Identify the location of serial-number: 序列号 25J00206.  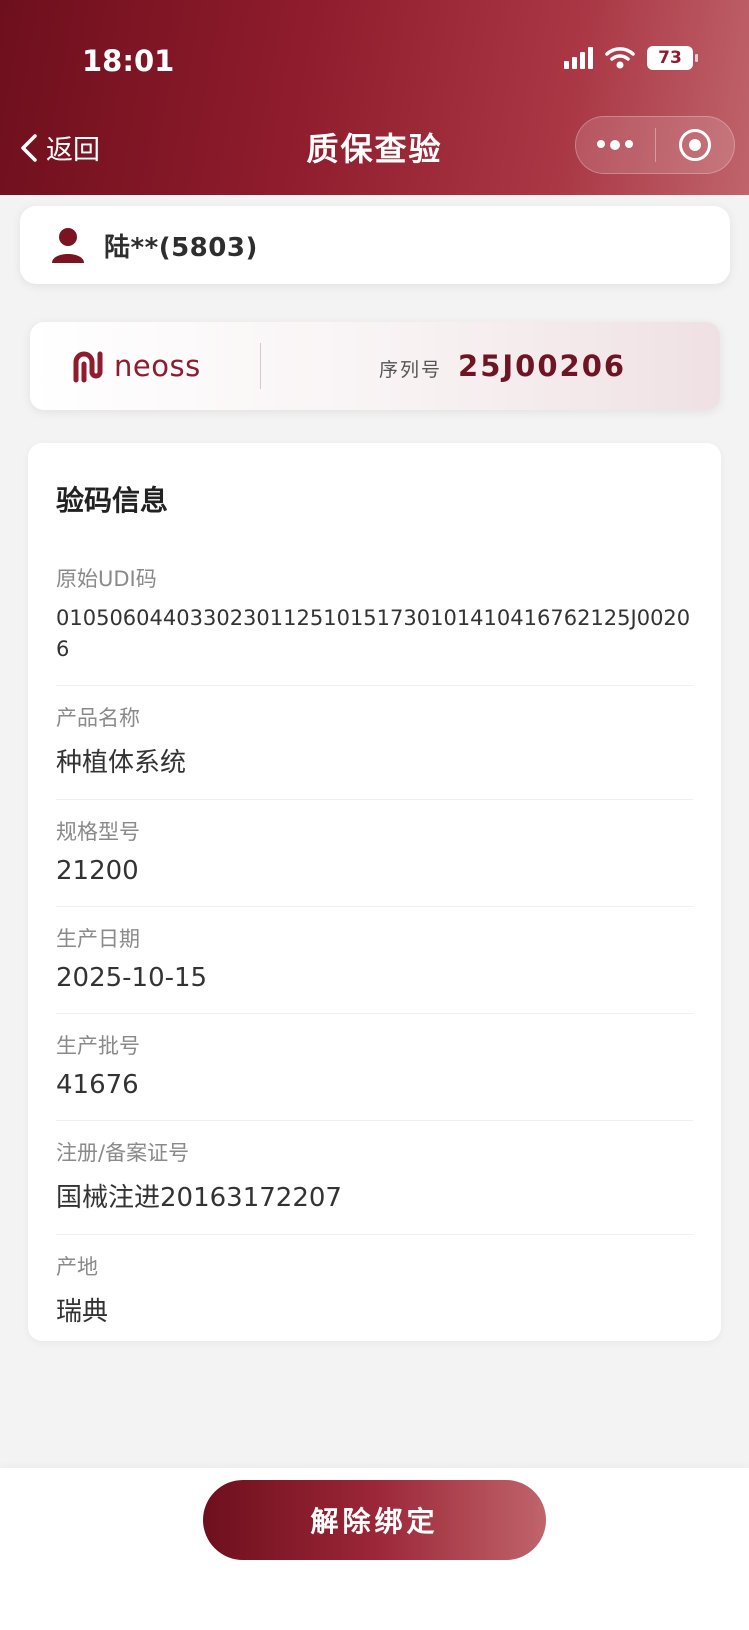
(502, 366).